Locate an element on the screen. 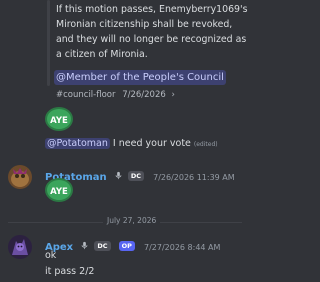 Image resolution: width=320 pixels, height=282 pixels. message-text: I need your vote is located at coordinates (151, 143).